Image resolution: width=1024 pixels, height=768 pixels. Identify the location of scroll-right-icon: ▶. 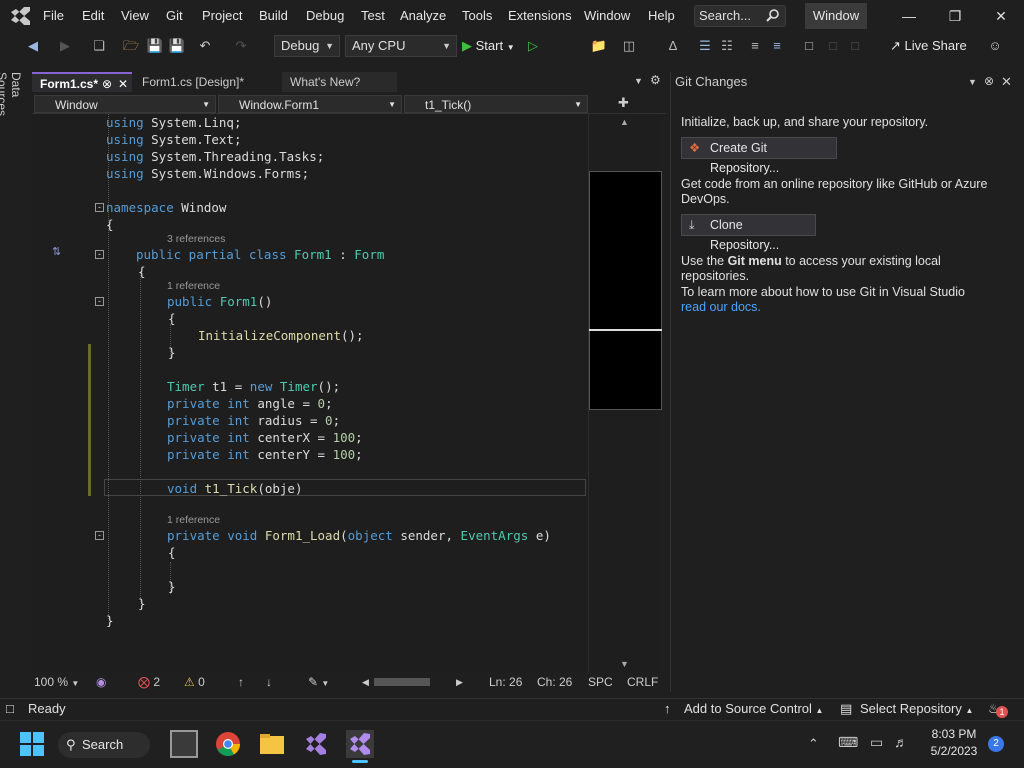
(459, 682).